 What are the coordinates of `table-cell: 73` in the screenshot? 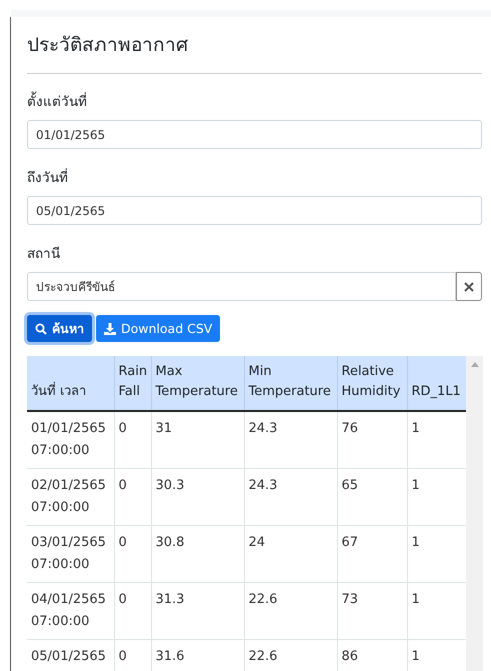 It's located at (372, 611).